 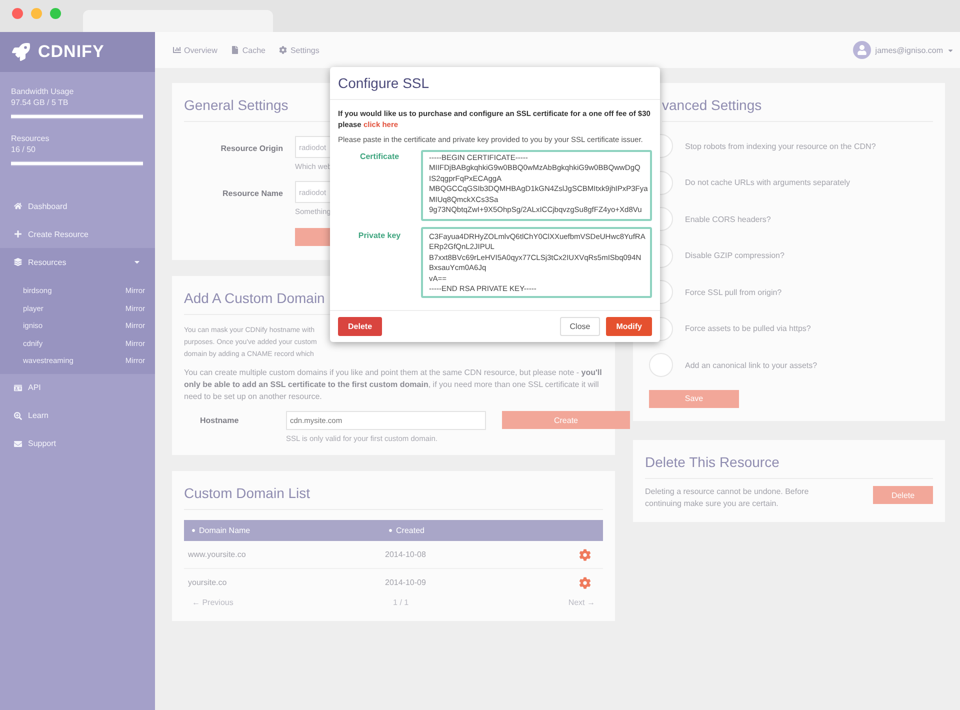 I want to click on user-email: james@igniso.com, so click(x=909, y=50).